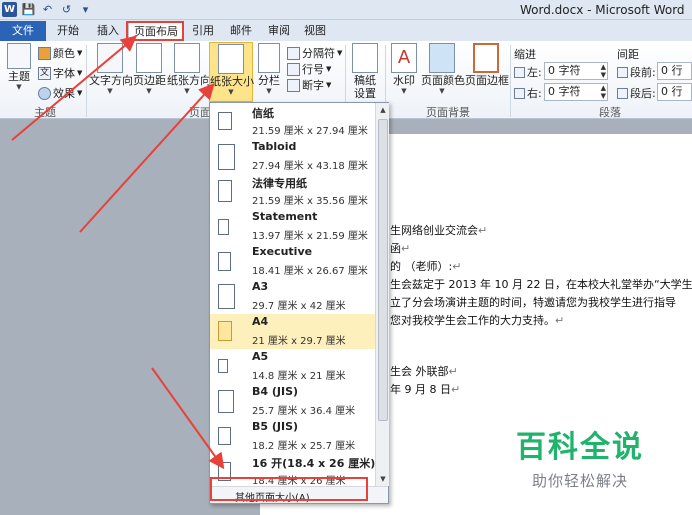  What do you see at coordinates (60, 93) in the screenshot?
I see `theme-effects-button: 效果 ▼` at bounding box center [60, 93].